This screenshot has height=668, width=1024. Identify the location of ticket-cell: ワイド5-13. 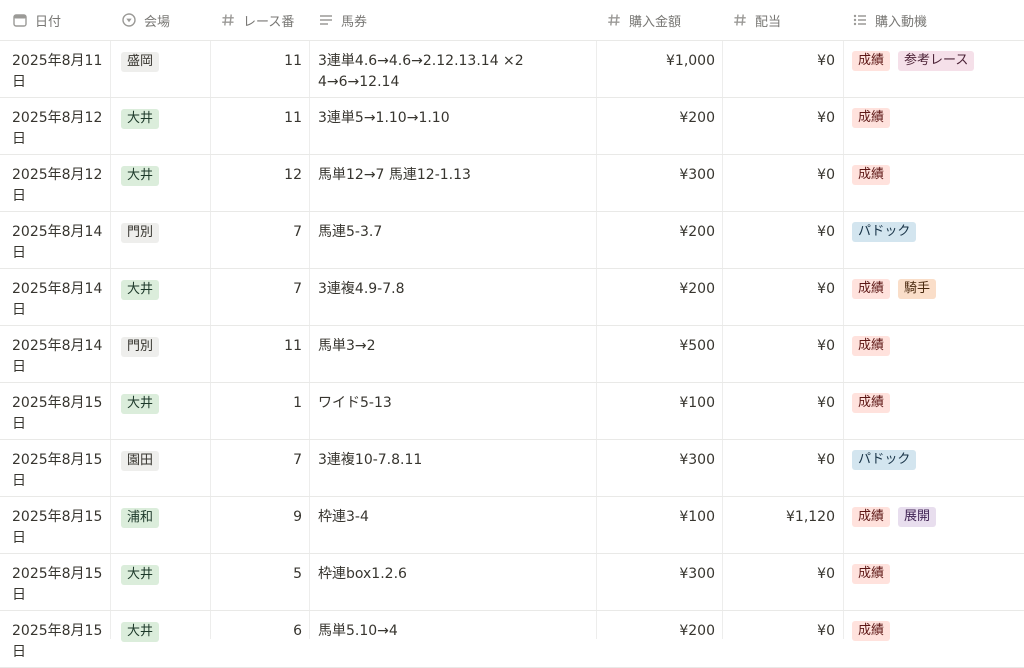
(455, 411).